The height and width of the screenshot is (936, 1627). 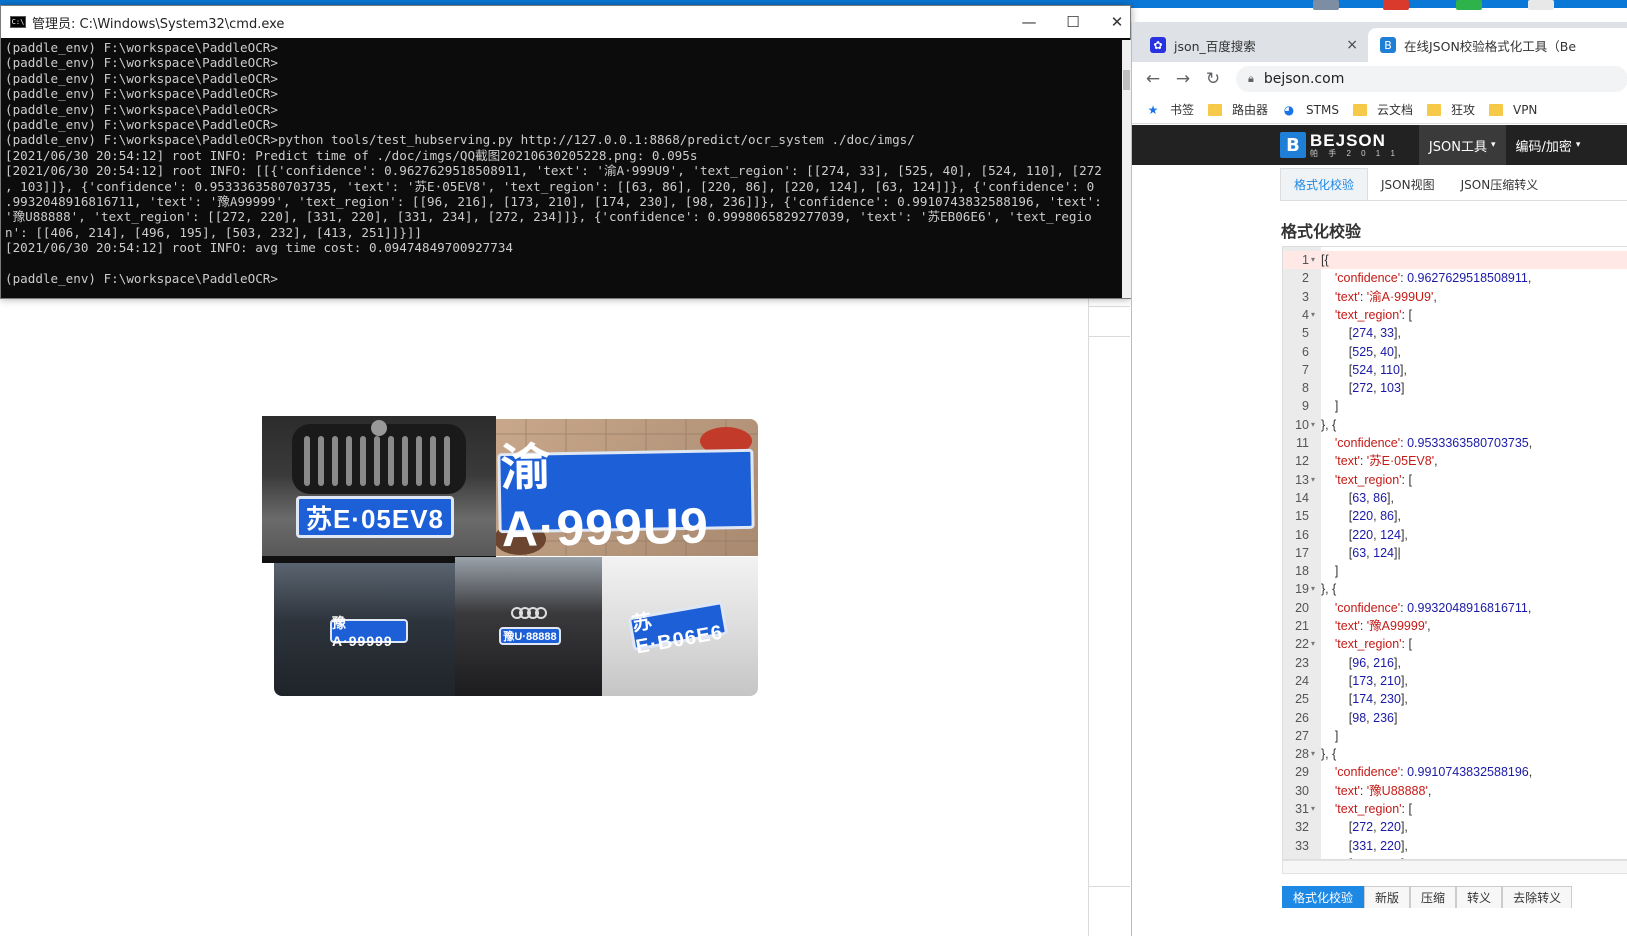 What do you see at coordinates (379, 489) in the screenshot?
I see `car-photo-skoda: 苏E·05EV8` at bounding box center [379, 489].